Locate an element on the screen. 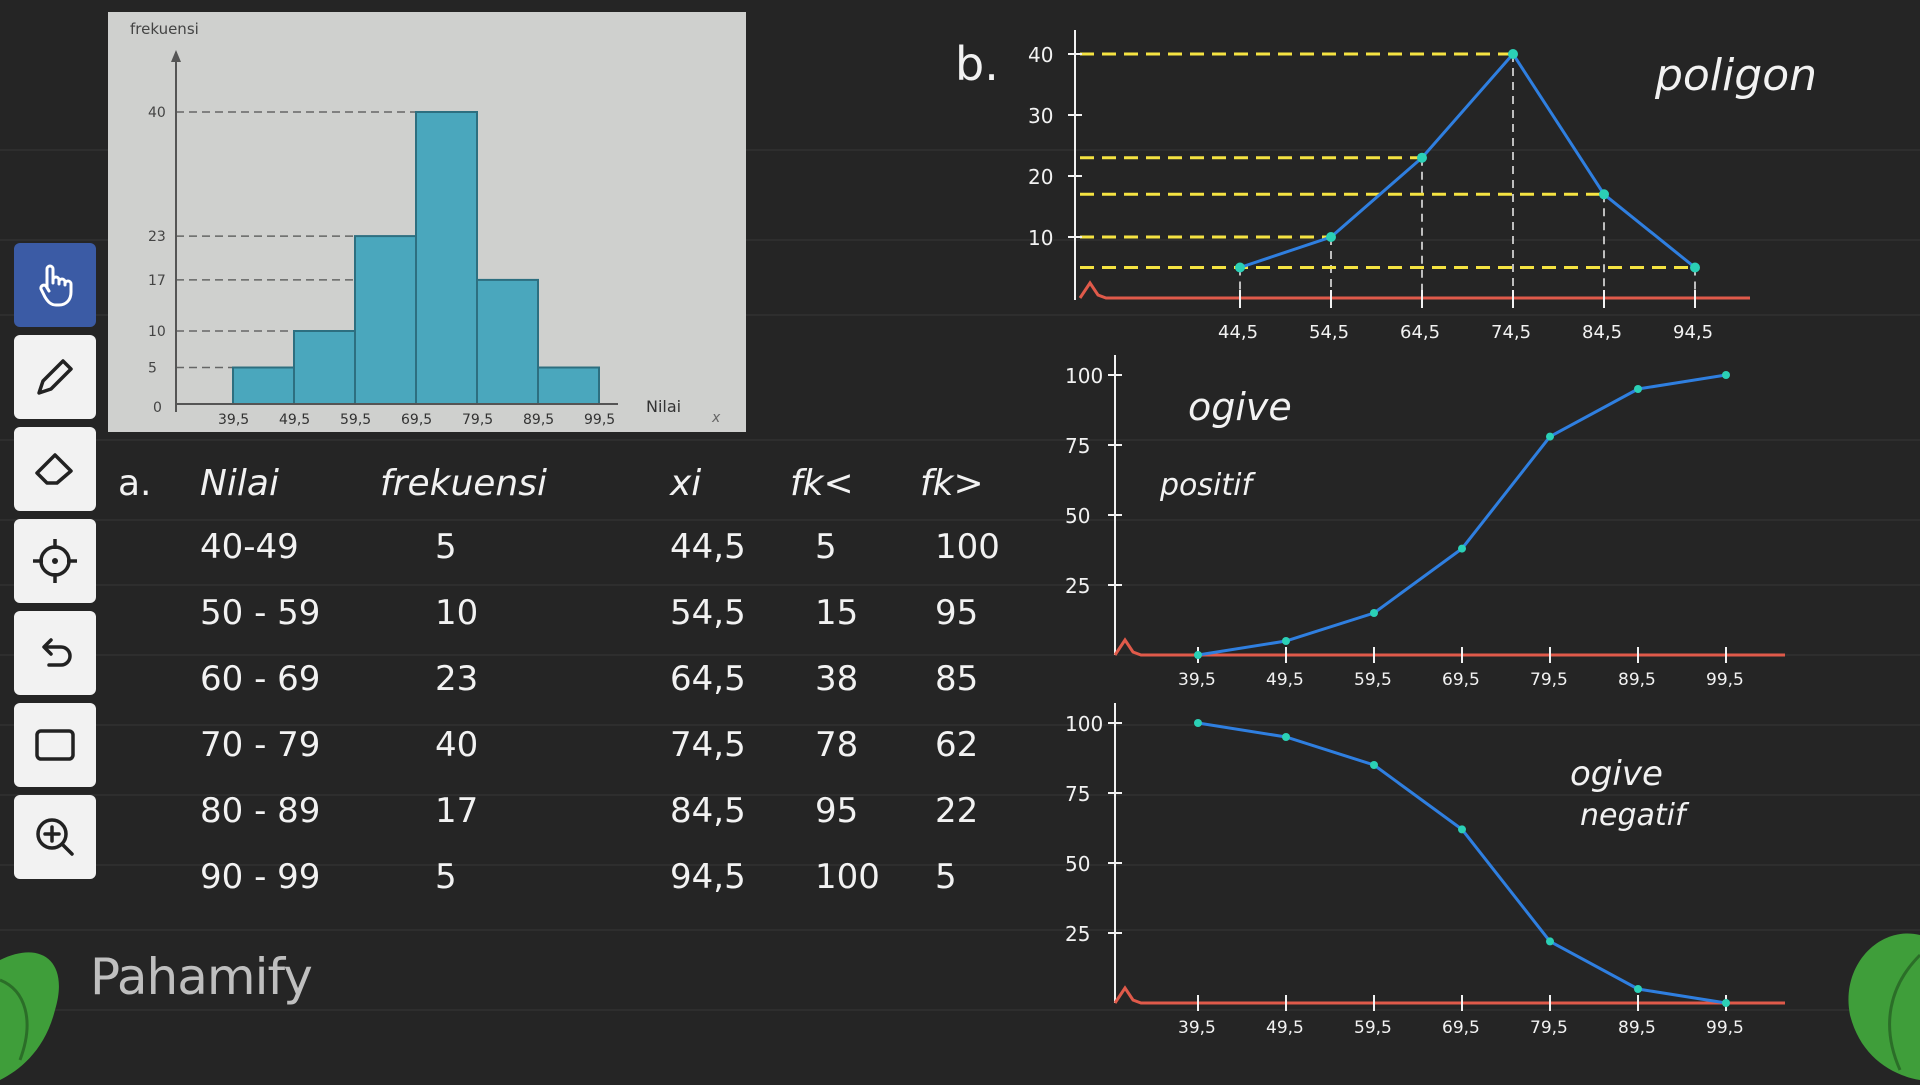 Image resolution: width=1920 pixels, height=1085 pixels. table-cell: 60 - 69 is located at coordinates (260, 679).